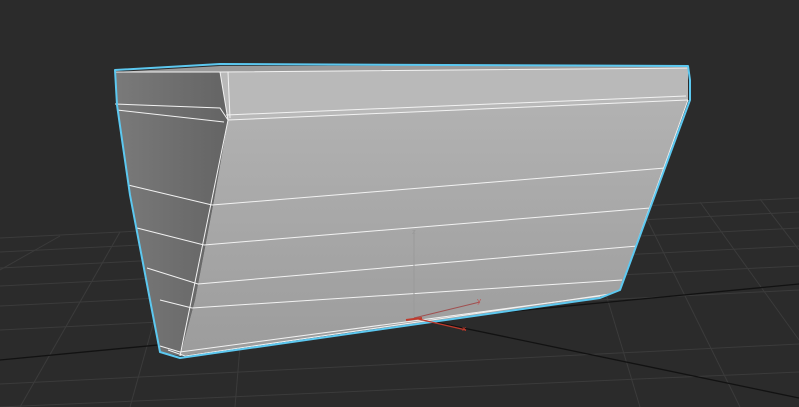  What do you see at coordinates (414, 232) in the screenshot?
I see `gizmo-z-label: z` at bounding box center [414, 232].